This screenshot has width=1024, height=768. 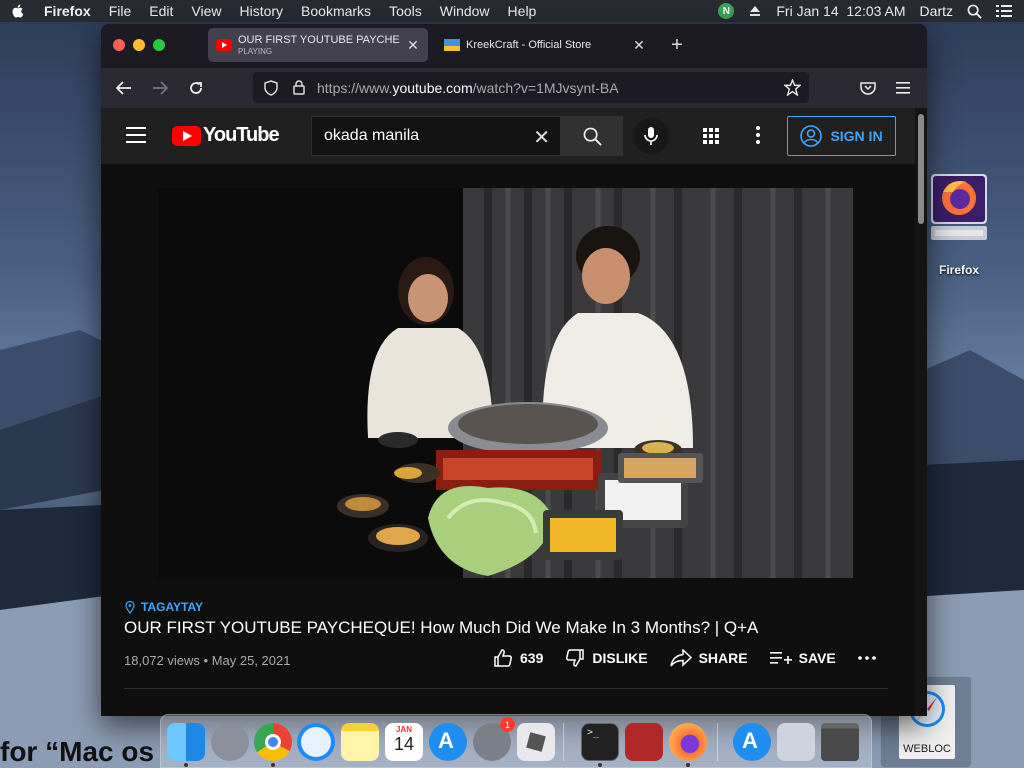 What do you see at coordinates (436, 136) in the screenshot?
I see `youtube-search-input: okada manila ✕` at bounding box center [436, 136].